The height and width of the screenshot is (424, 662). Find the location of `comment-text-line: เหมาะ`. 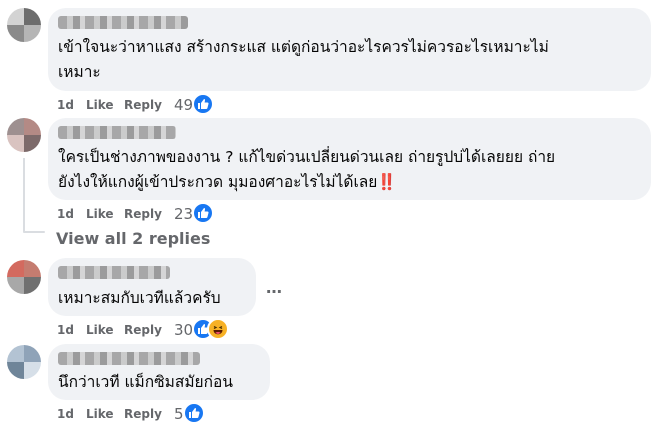

comment-text-line: เหมาะ is located at coordinates (79, 72).